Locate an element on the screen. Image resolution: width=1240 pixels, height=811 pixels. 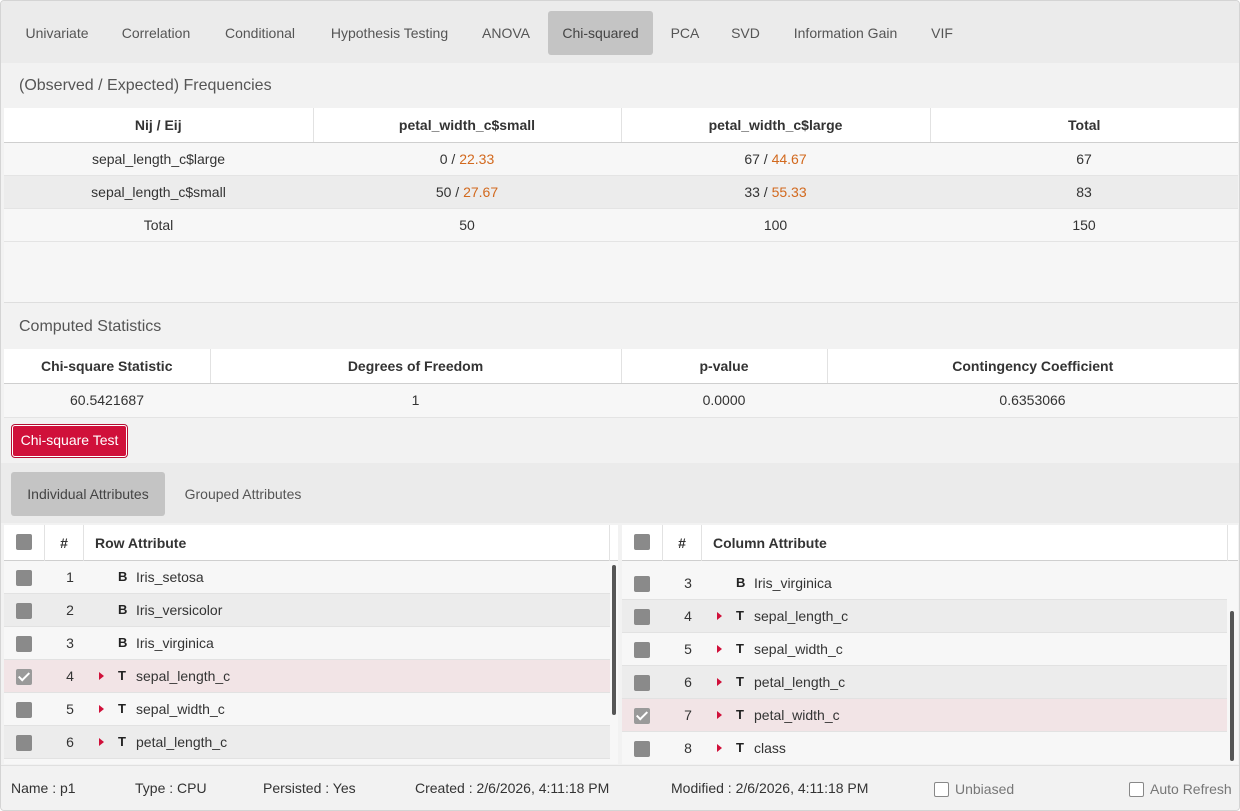
chi-square-statistic-value: 60.5421687 is located at coordinates (107, 400).